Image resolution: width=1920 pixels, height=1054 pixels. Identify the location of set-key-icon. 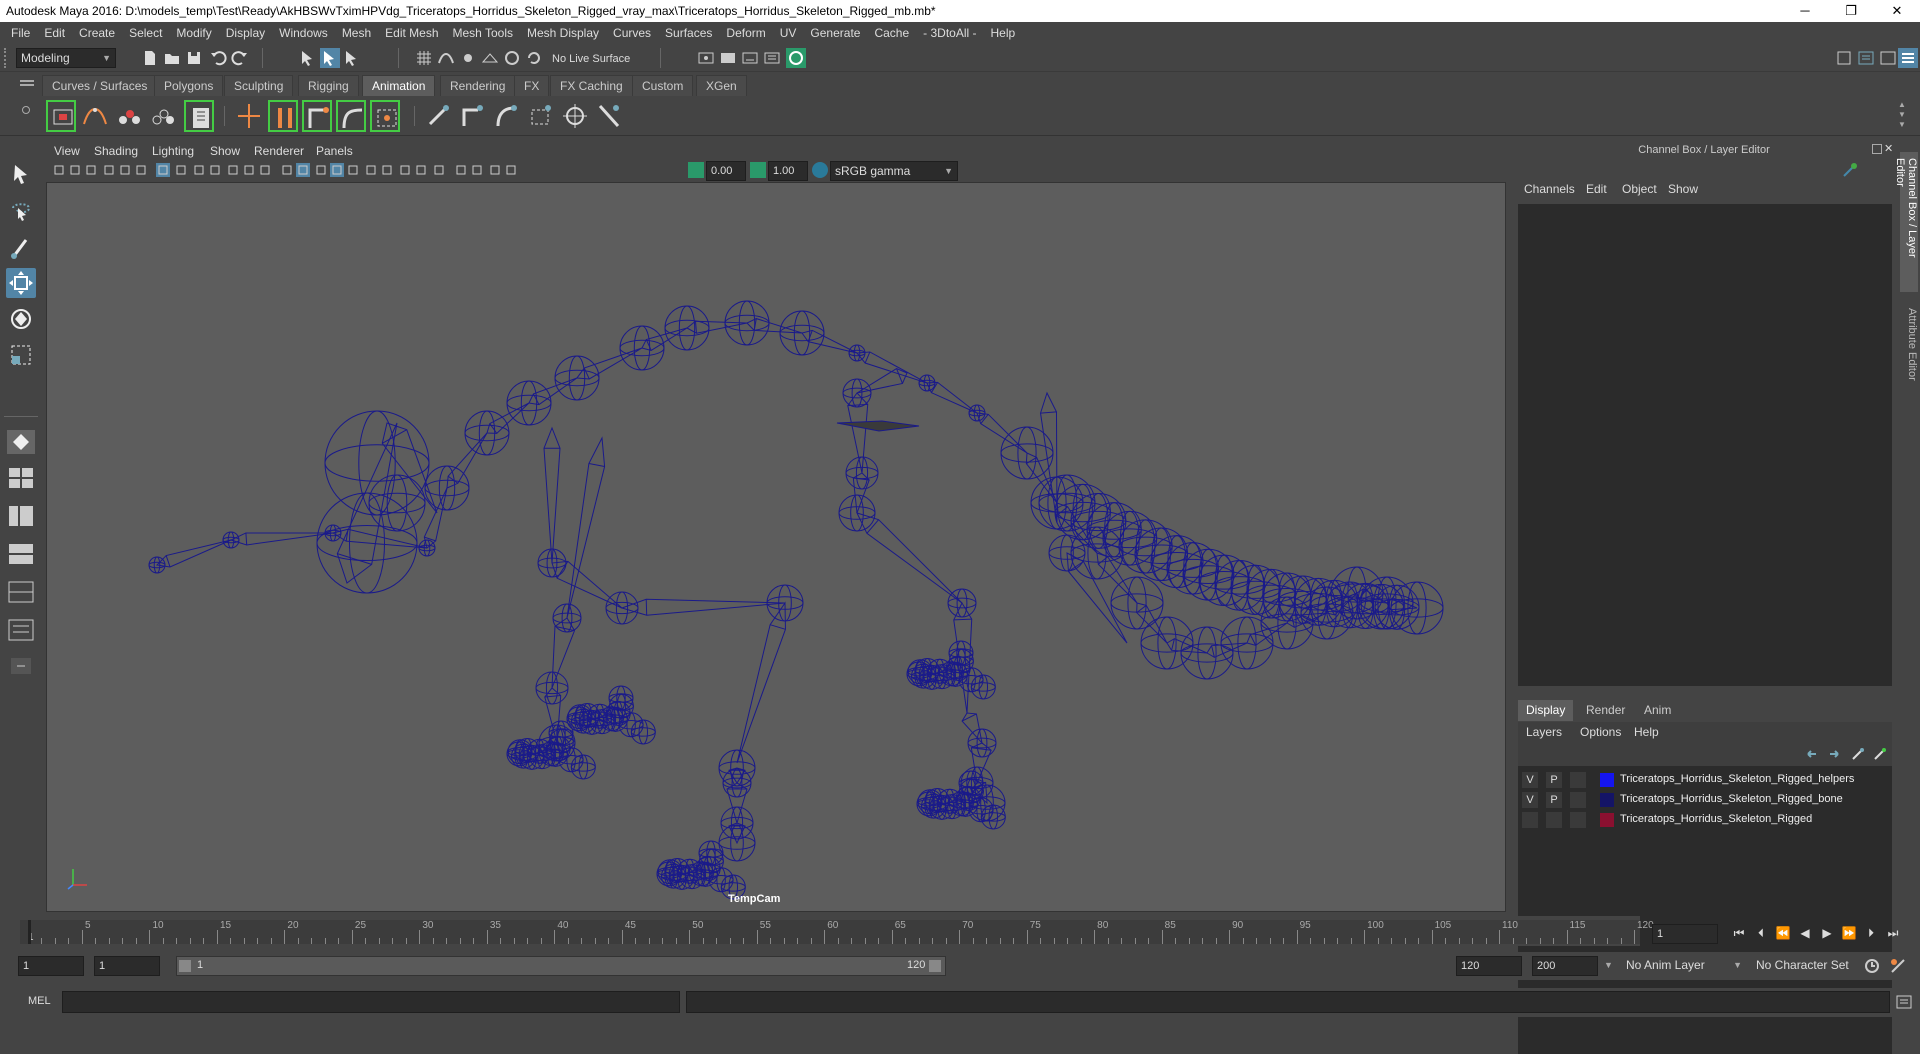
(61, 116).